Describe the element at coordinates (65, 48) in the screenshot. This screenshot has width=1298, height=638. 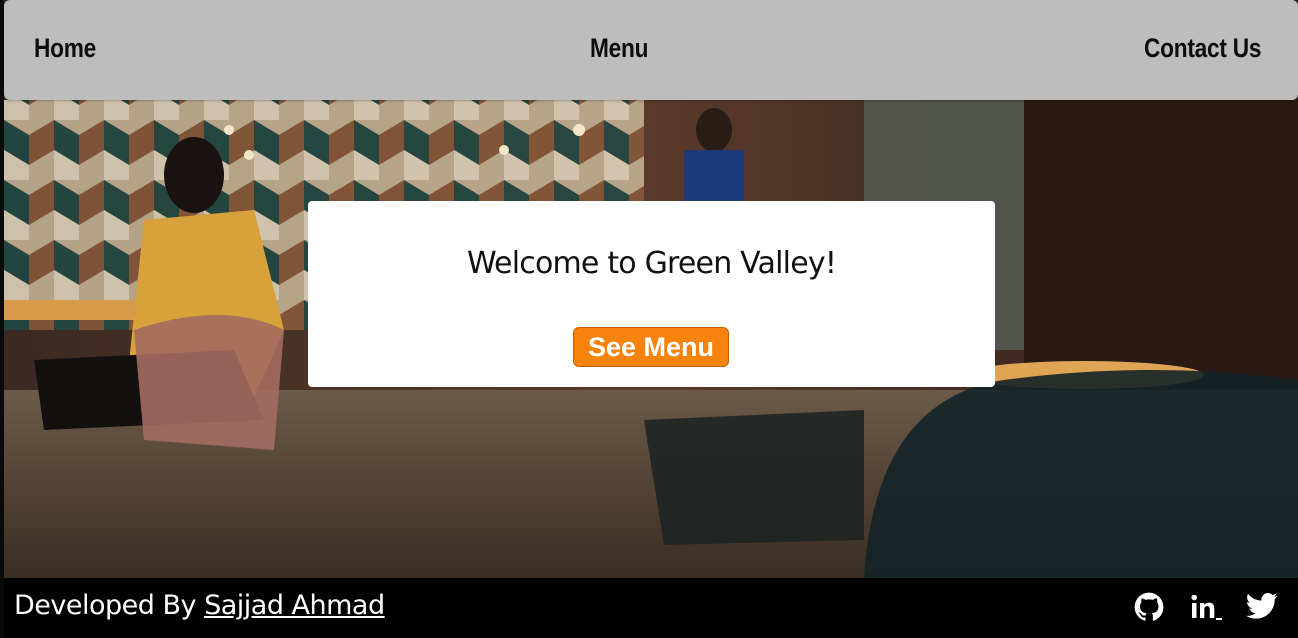
I see `nav-home-link: Home` at that location.